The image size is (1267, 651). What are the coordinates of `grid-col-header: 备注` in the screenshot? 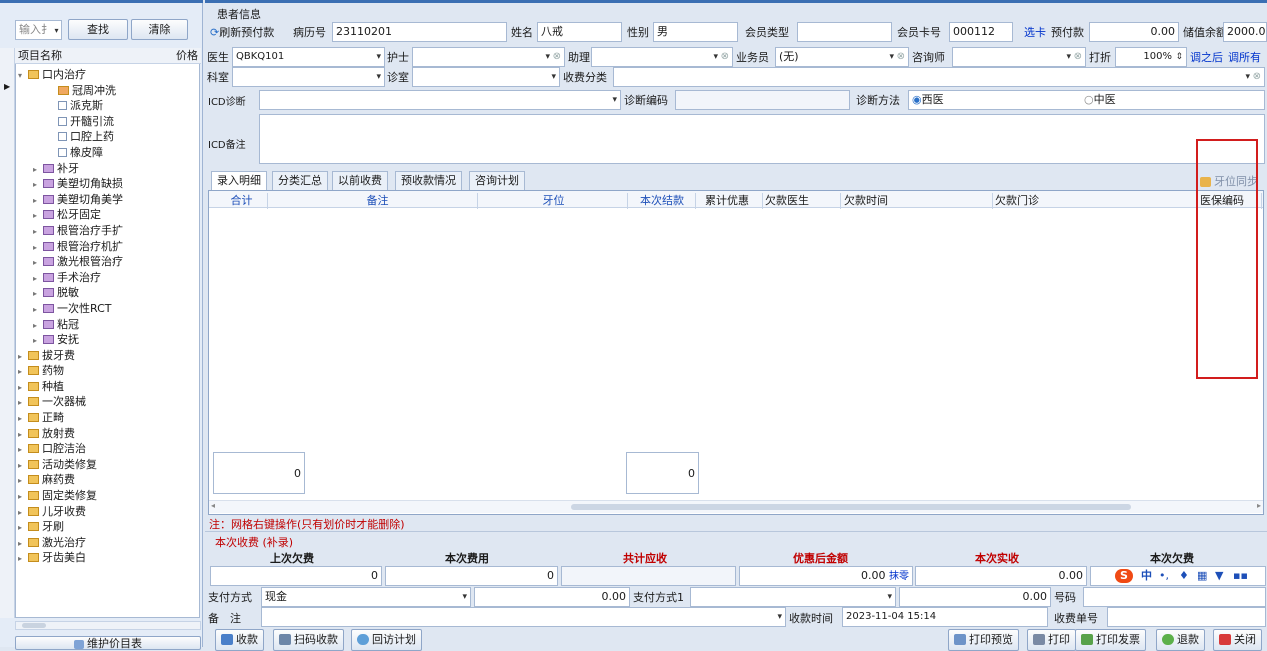 It's located at (378, 201).